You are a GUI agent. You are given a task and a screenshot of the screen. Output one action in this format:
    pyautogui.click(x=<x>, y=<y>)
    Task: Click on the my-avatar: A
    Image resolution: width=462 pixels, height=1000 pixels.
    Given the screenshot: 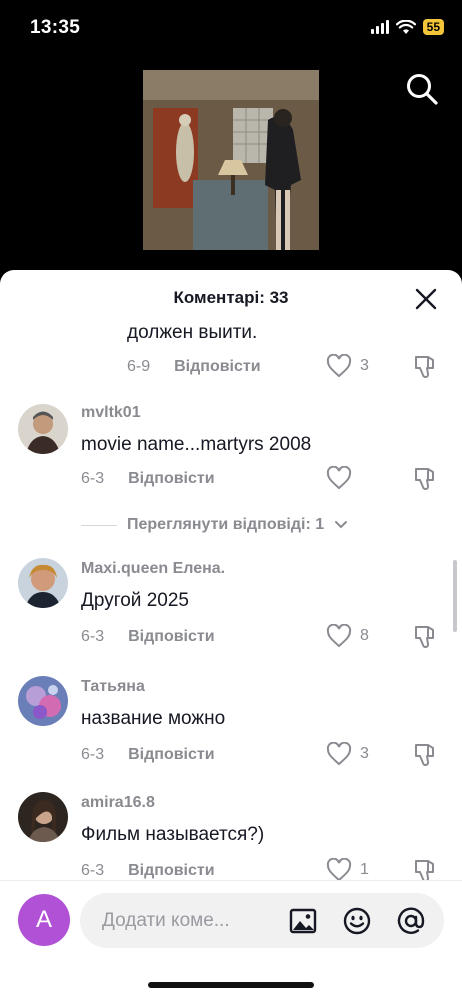 What is the action you would take?
    pyautogui.click(x=44, y=920)
    